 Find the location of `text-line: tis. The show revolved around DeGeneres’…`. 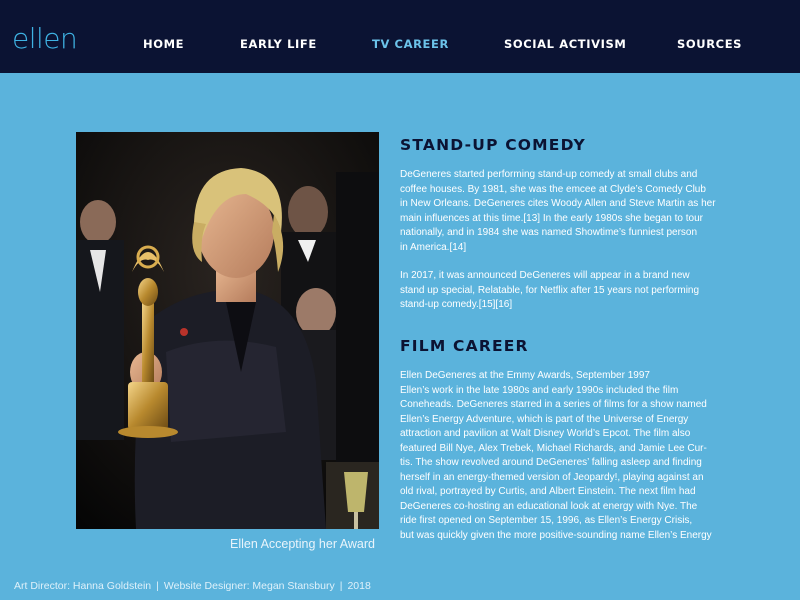

text-line: tis. The show revolved around DeGeneres’… is located at coordinates (551, 462).